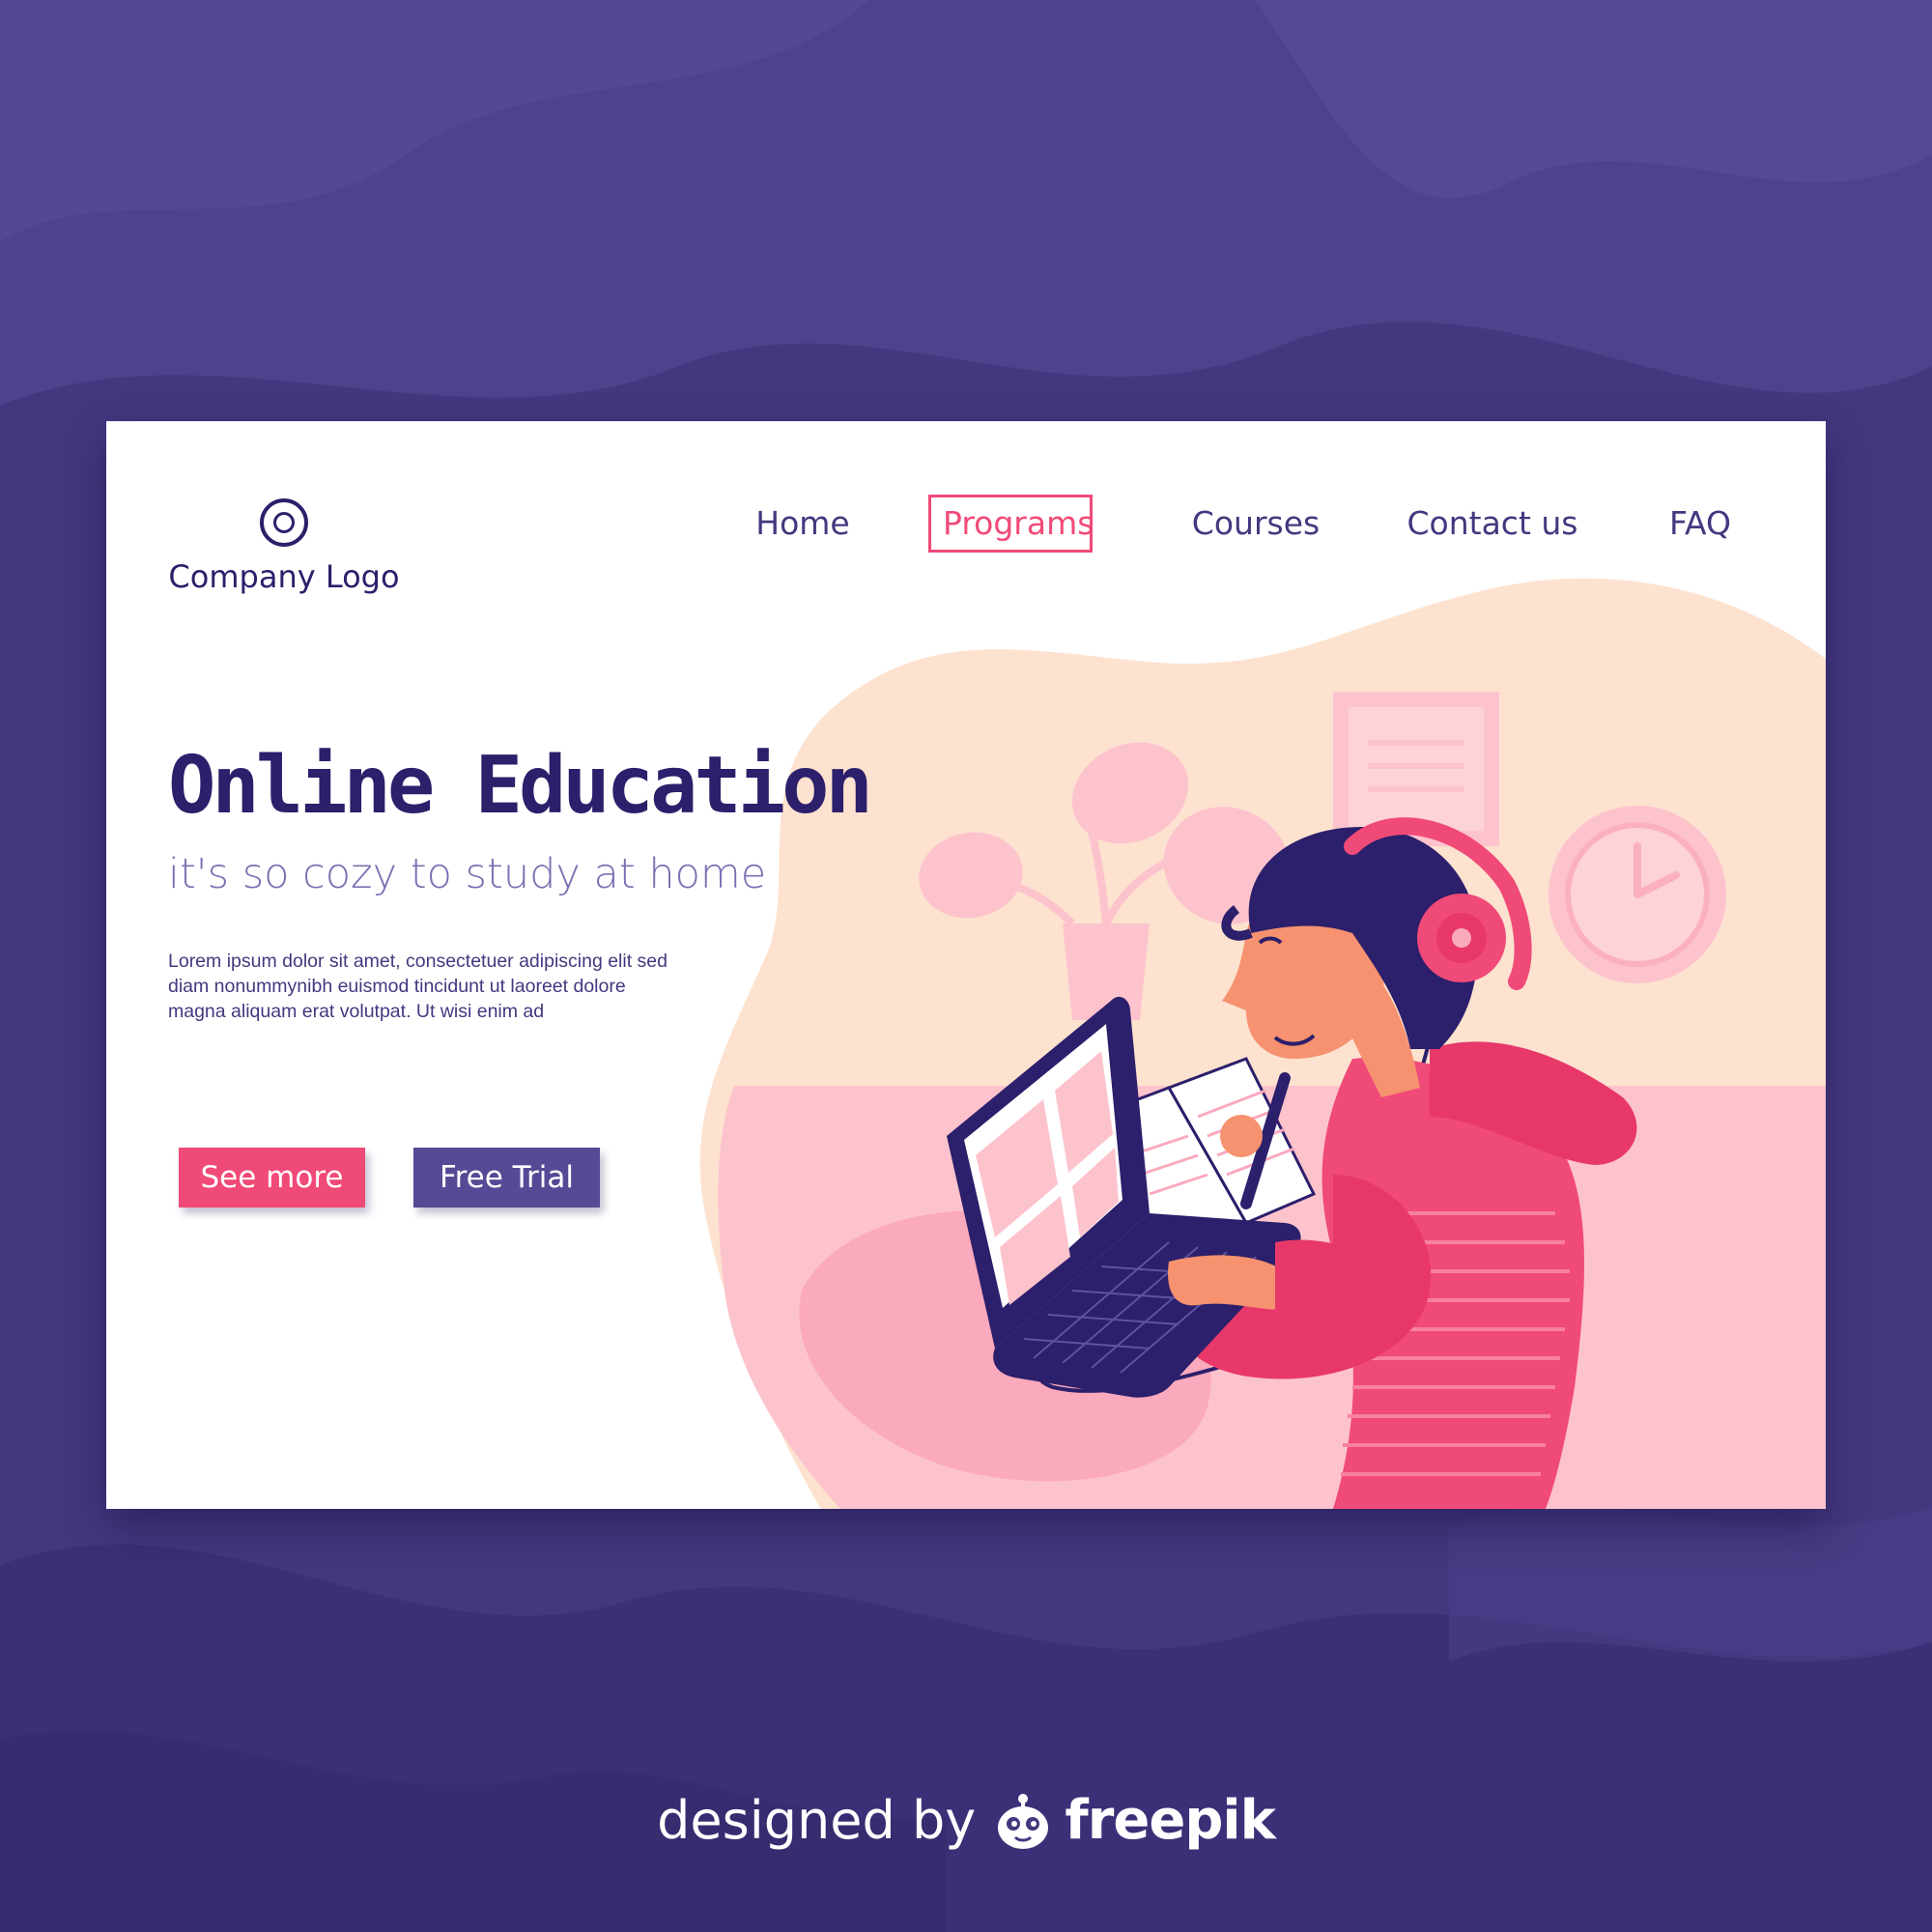 Image resolution: width=1932 pixels, height=1932 pixels. Describe the element at coordinates (1170, 1820) in the screenshot. I see `freepik-brand: freepik` at that location.